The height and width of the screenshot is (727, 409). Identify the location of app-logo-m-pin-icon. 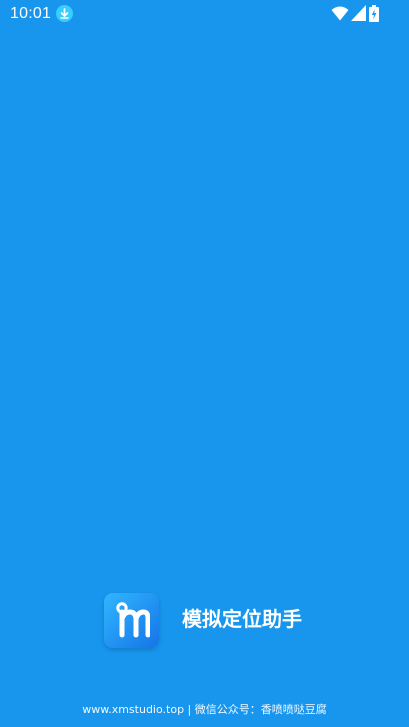
(131, 620).